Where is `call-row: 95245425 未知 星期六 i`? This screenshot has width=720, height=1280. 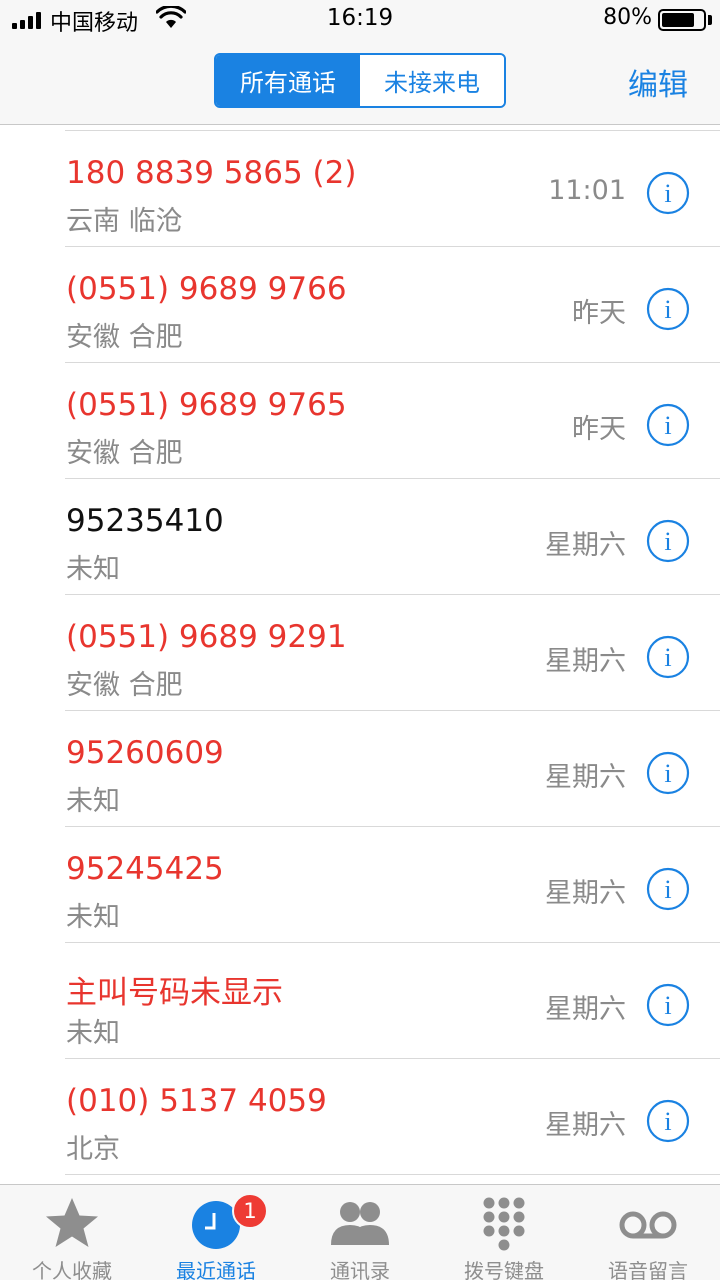 call-row: 95245425 未知 星期六 i is located at coordinates (360, 885).